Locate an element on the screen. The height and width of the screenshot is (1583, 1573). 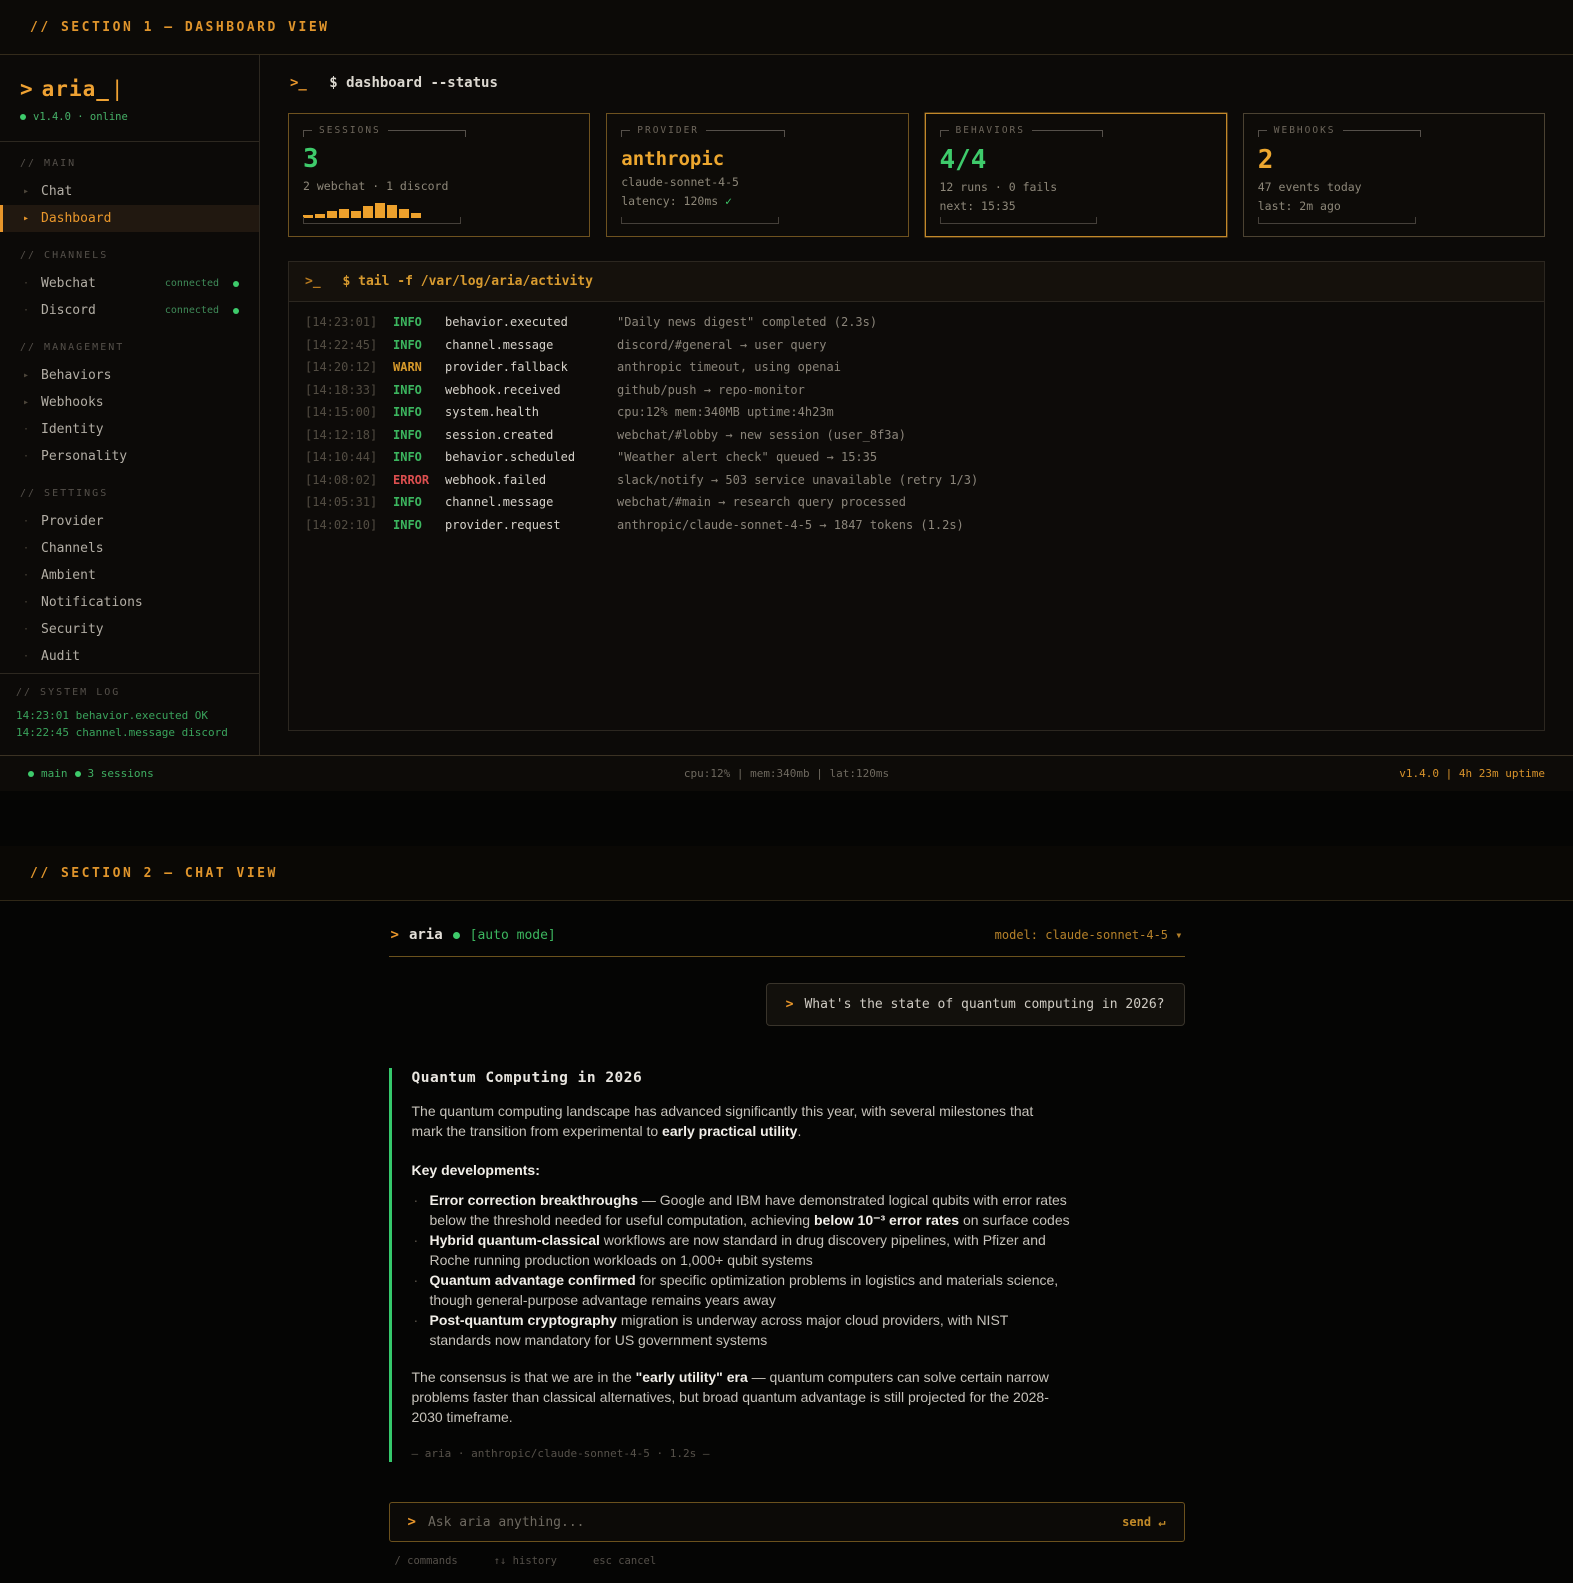
card-frame-top: WEBHOOKS is located at coordinates (1339, 131).